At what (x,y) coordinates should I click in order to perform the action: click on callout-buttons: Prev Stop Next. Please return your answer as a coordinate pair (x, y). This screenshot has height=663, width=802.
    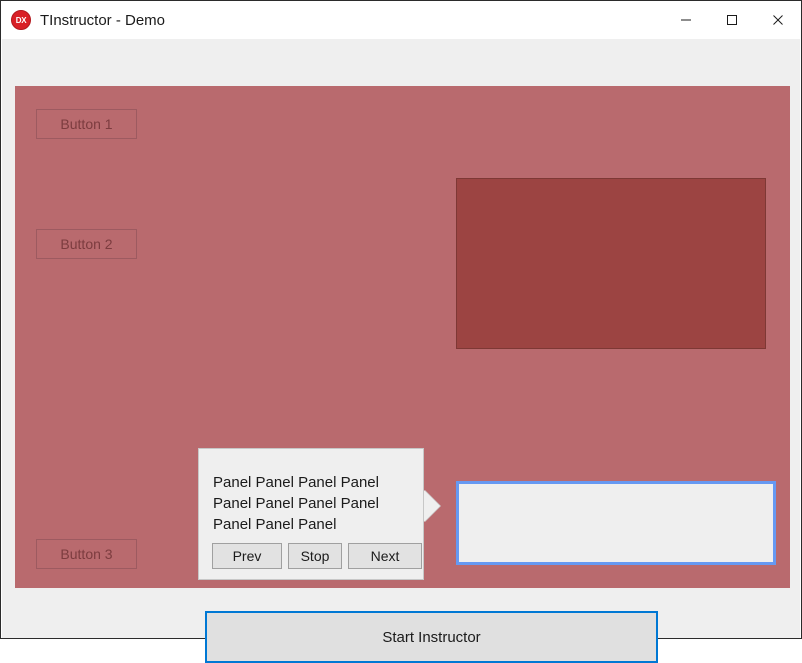
    Looking at the image, I should click on (317, 556).